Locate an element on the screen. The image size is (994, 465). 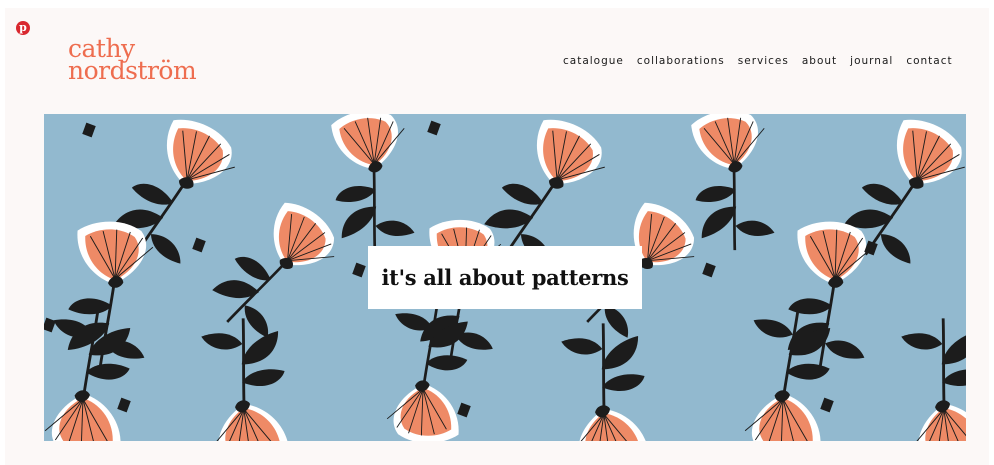
nav-contact: contact is located at coordinates (929, 61).